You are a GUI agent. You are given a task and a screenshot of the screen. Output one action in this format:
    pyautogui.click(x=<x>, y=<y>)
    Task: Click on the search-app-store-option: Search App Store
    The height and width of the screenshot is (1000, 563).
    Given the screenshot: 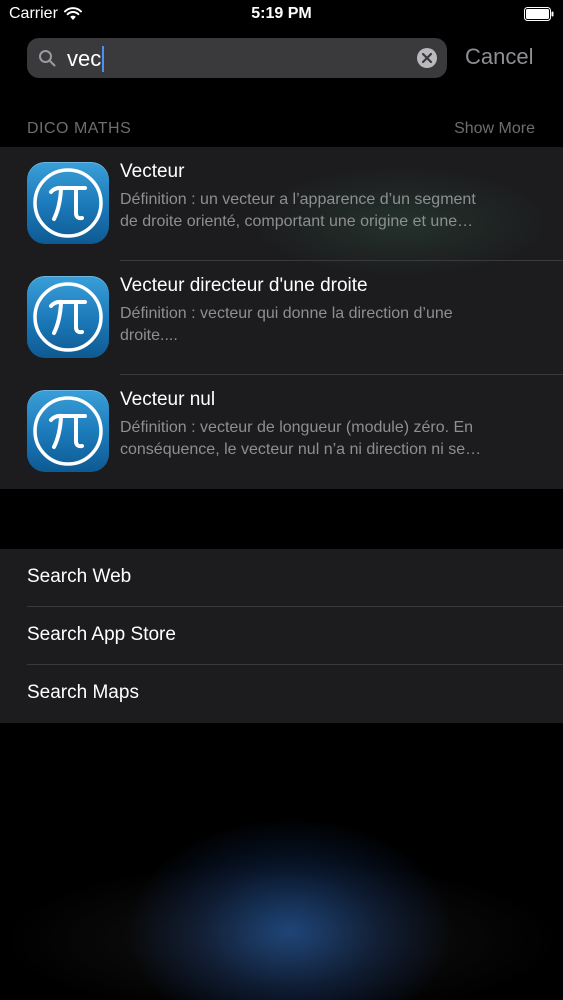 What is the action you would take?
    pyautogui.click(x=281, y=636)
    